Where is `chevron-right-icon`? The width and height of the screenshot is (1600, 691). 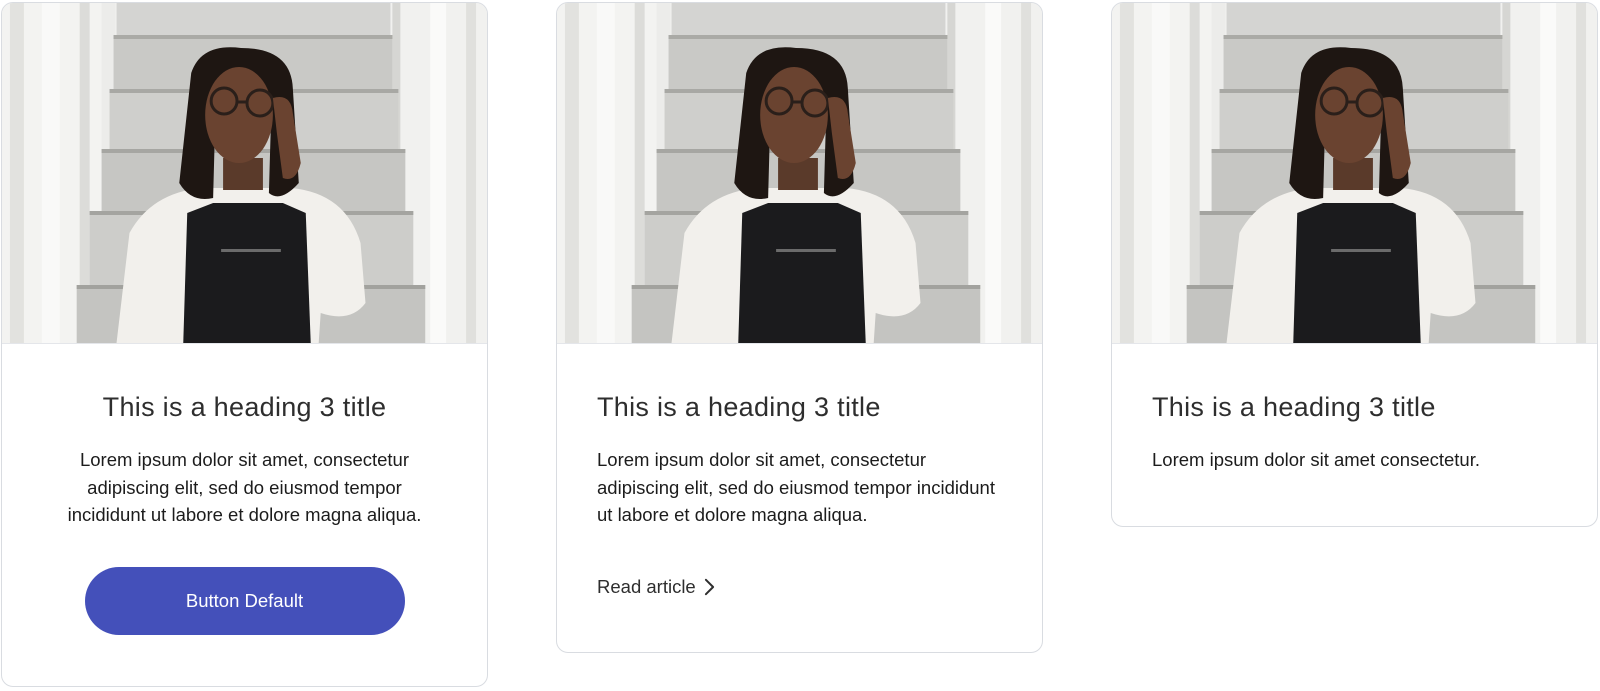 chevron-right-icon is located at coordinates (709, 587).